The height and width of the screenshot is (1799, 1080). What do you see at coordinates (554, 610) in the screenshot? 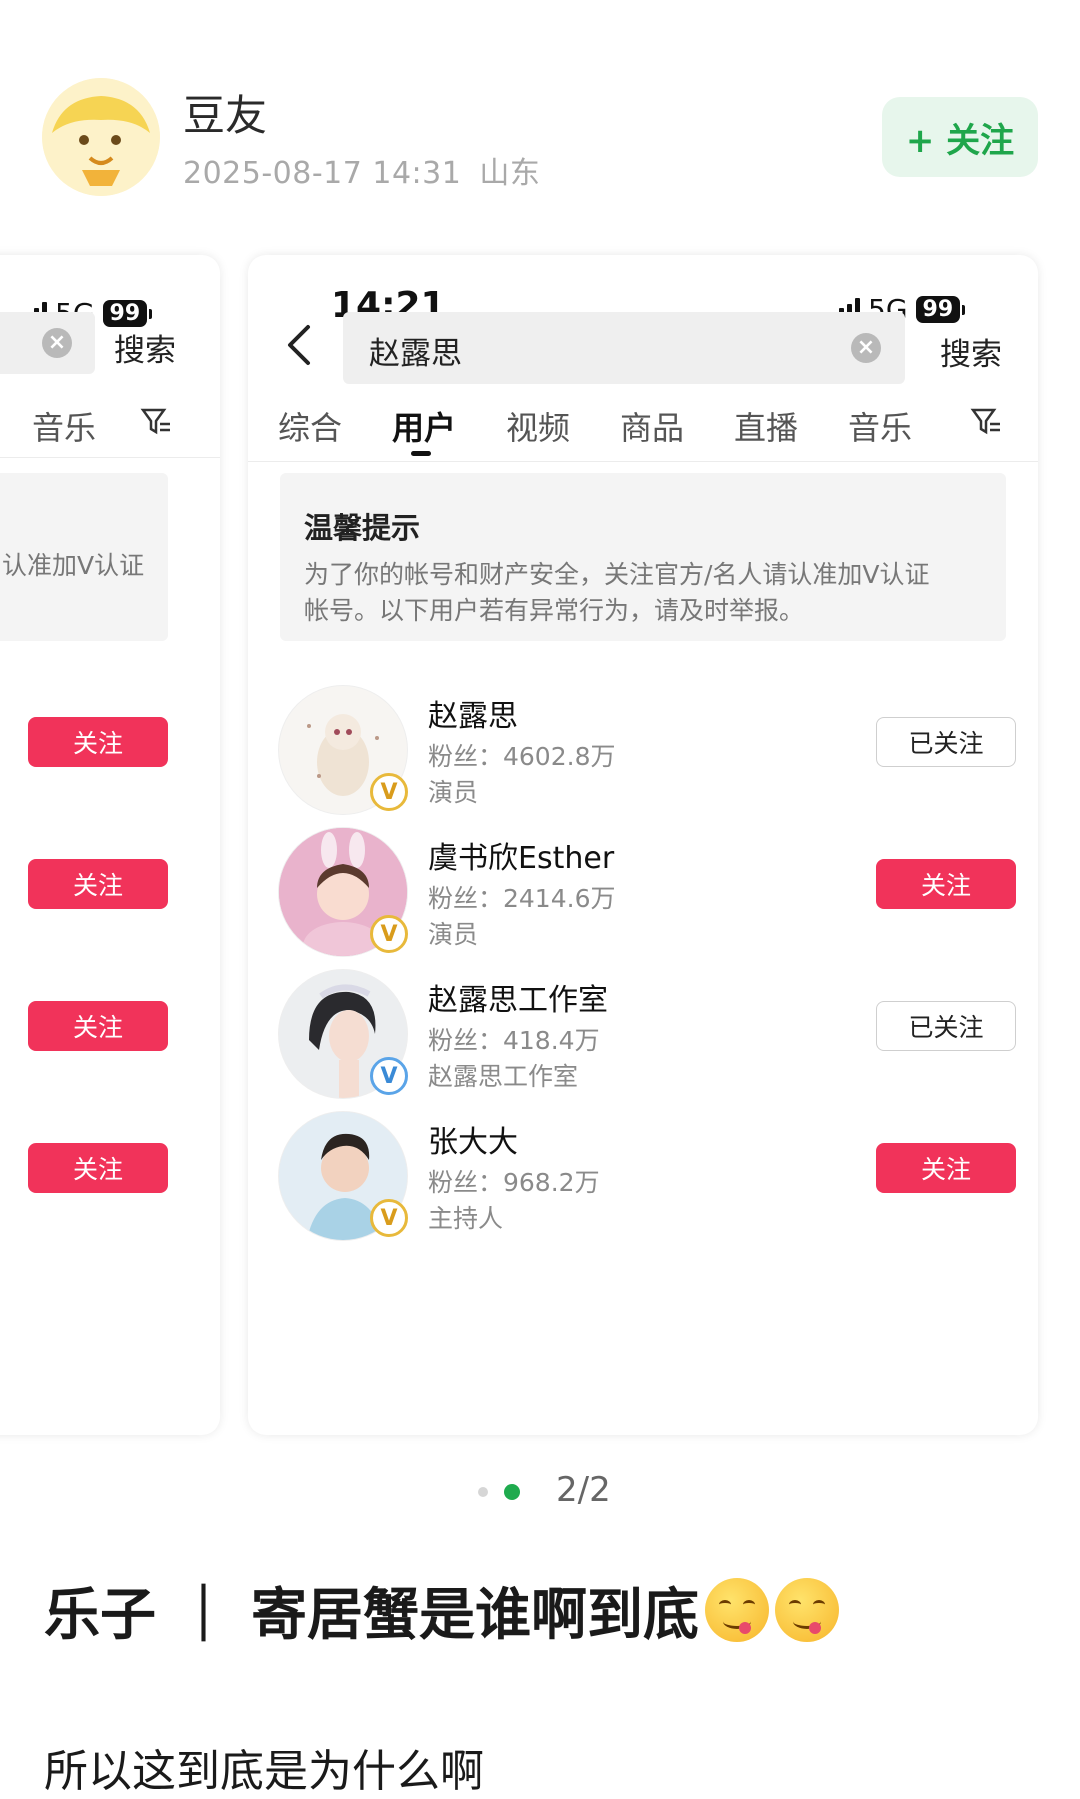
I see `tip-line-2: 帐号。以下用户若有异常行为，请及时举报。` at bounding box center [554, 610].